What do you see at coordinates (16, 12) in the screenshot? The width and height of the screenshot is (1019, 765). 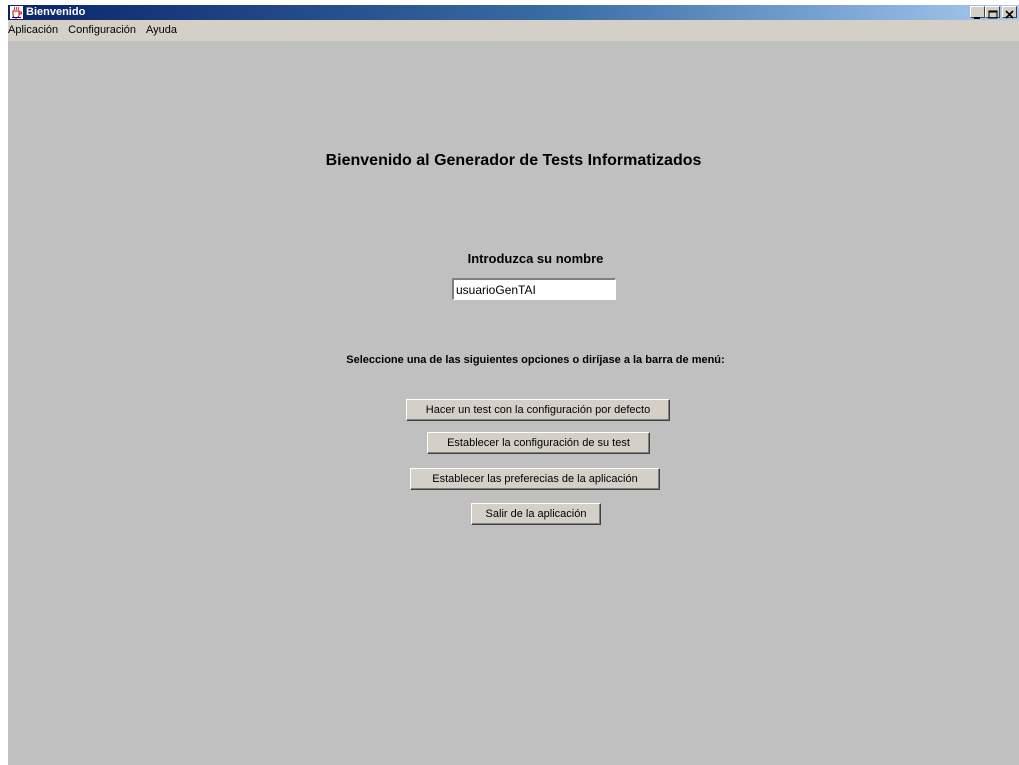 I see `java-coffee-cup-icon` at bounding box center [16, 12].